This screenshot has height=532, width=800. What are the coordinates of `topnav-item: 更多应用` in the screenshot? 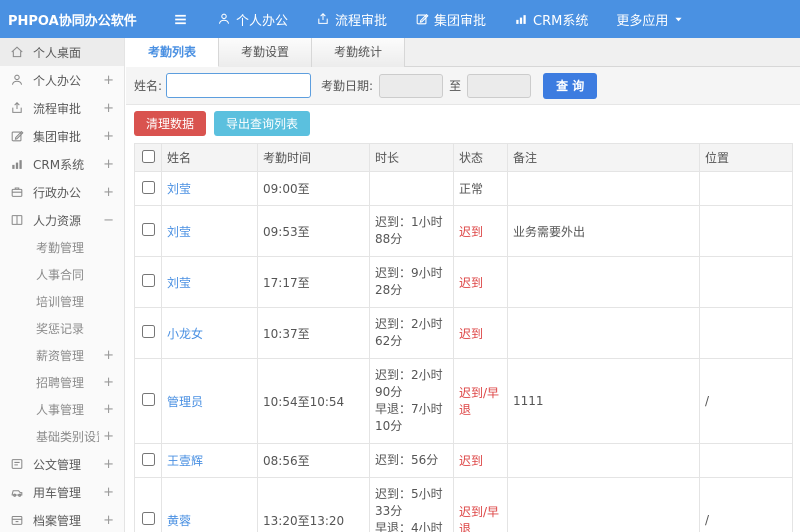 It's located at (650, 19).